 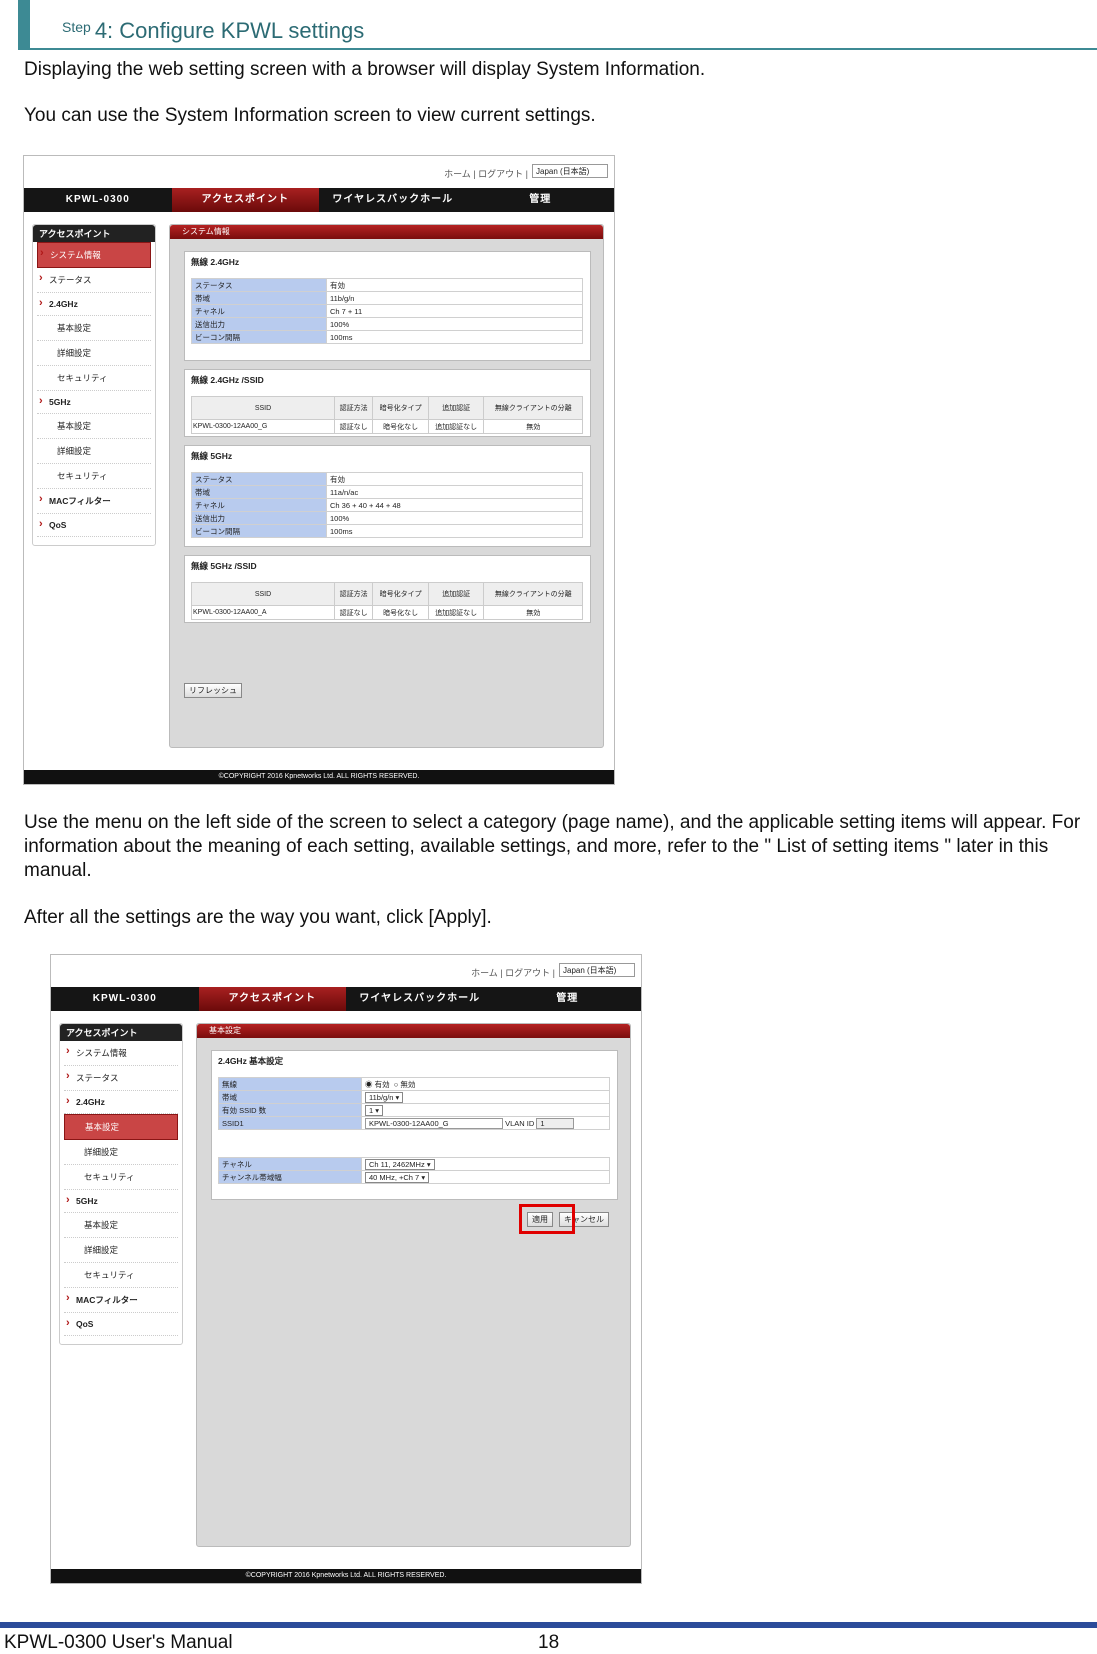 I want to click on col-header: 無線クライアントの分離, so click(x=533, y=408).